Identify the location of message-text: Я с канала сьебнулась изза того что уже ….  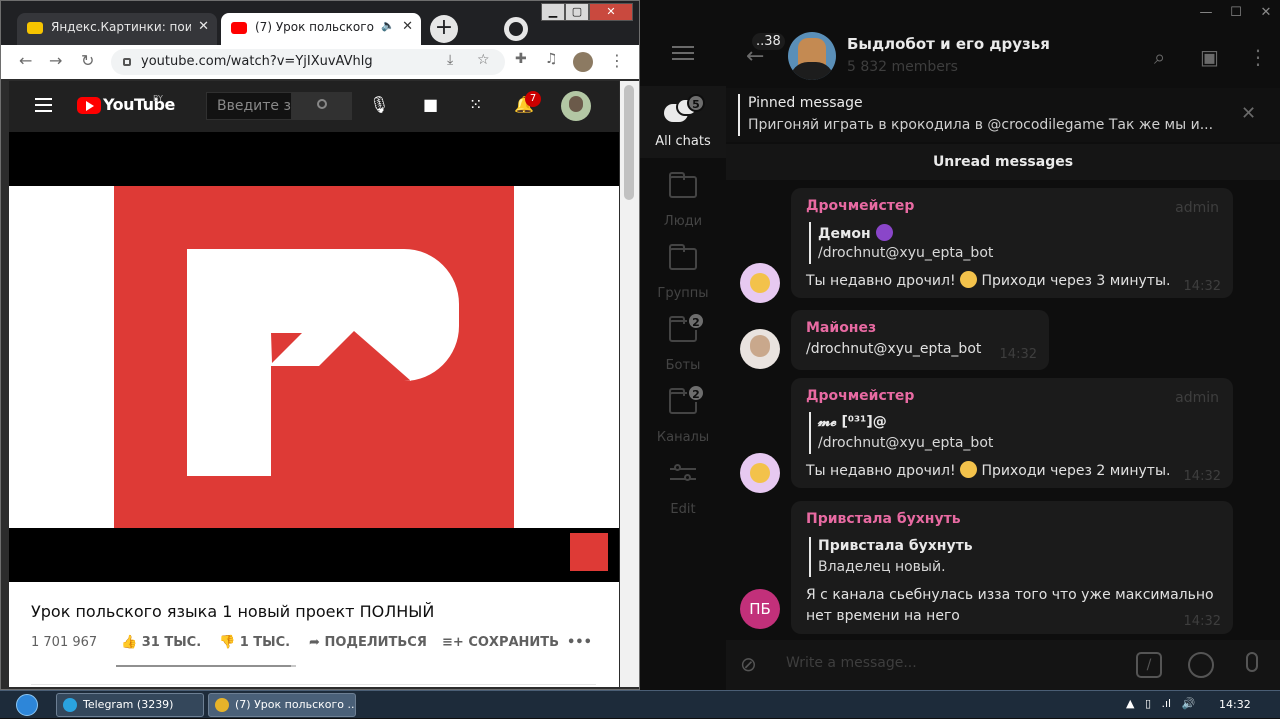
(1010, 605).